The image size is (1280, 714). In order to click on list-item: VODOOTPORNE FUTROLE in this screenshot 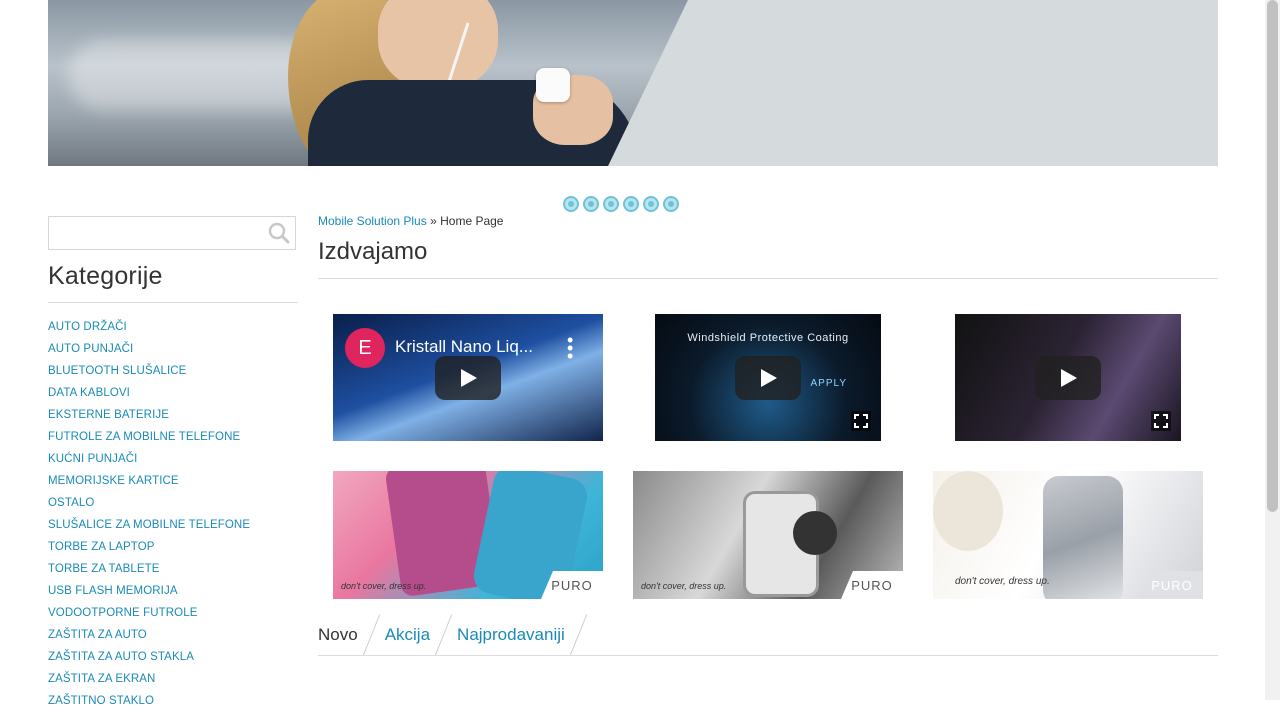, I will do `click(149, 615)`.